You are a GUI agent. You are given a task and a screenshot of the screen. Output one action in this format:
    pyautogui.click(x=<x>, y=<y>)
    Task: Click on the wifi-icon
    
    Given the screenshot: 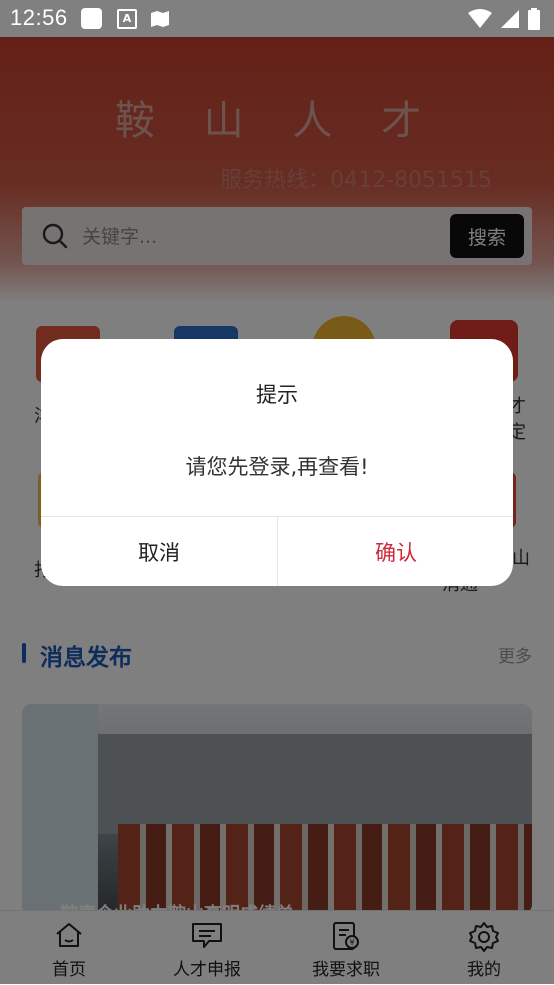 What is the action you would take?
    pyautogui.click(x=480, y=18)
    